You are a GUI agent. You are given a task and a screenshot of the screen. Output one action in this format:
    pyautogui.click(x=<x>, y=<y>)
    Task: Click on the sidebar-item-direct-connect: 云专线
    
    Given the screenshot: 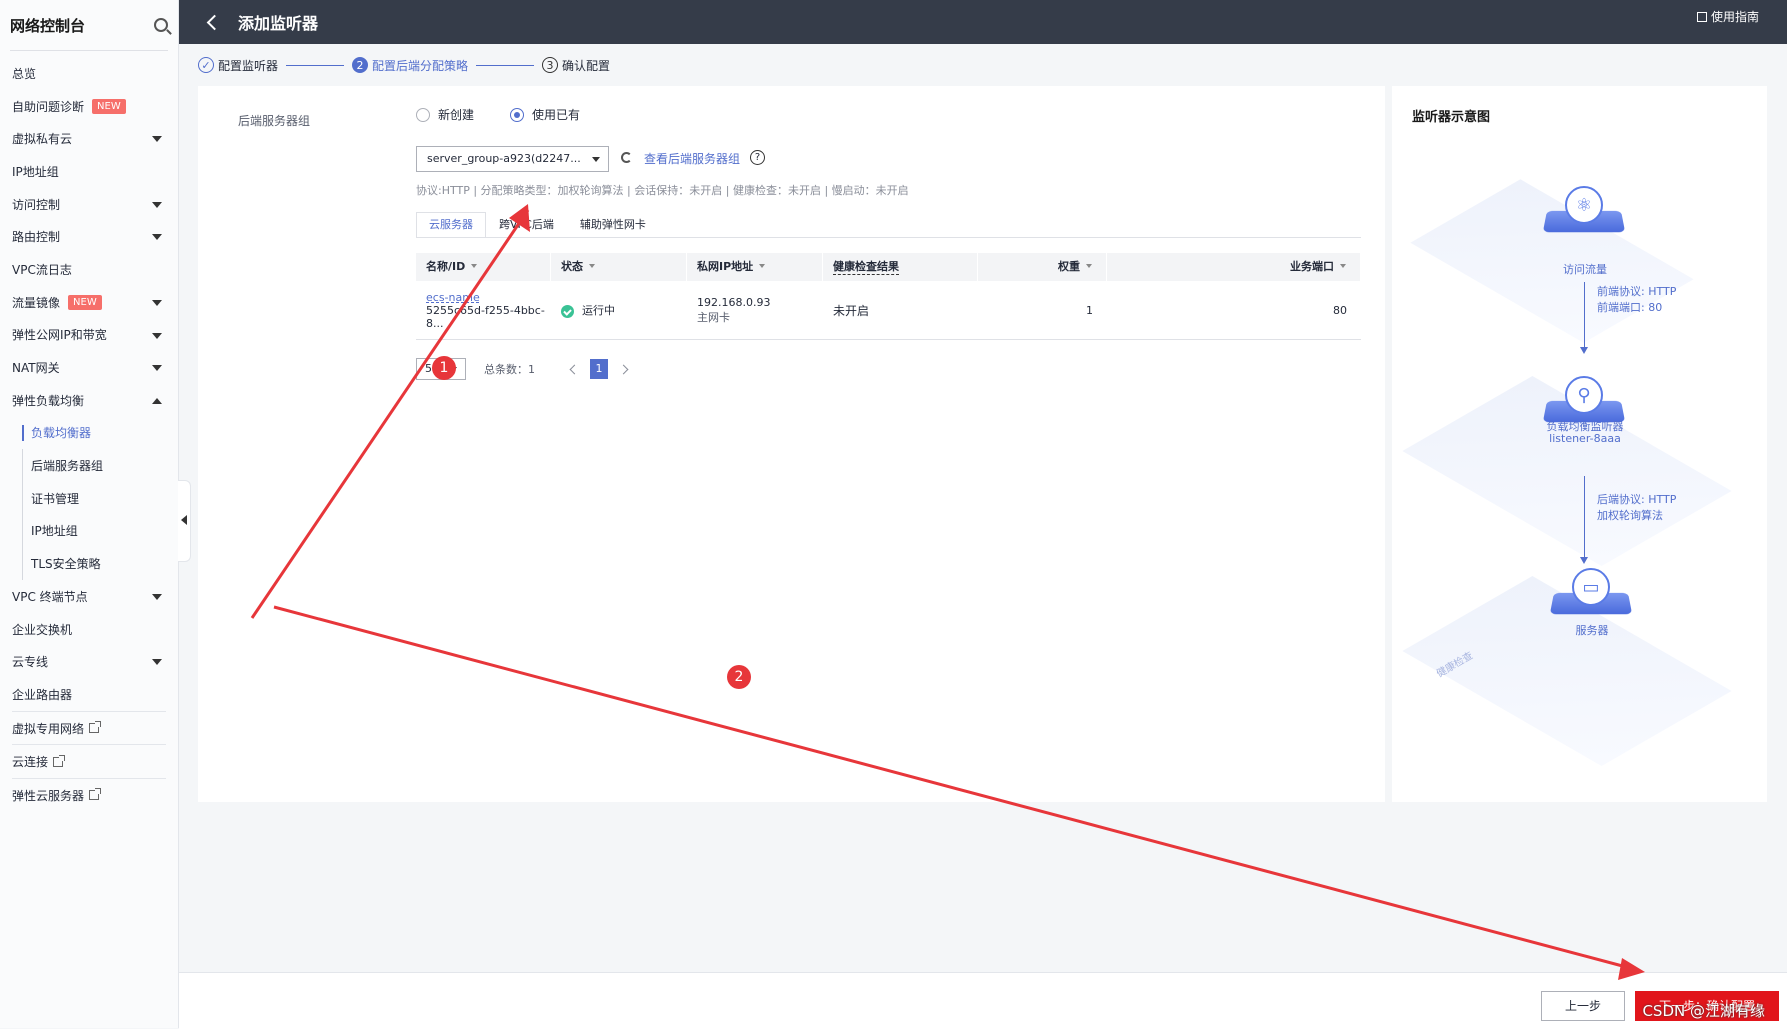 What is the action you would take?
    pyautogui.click(x=89, y=661)
    